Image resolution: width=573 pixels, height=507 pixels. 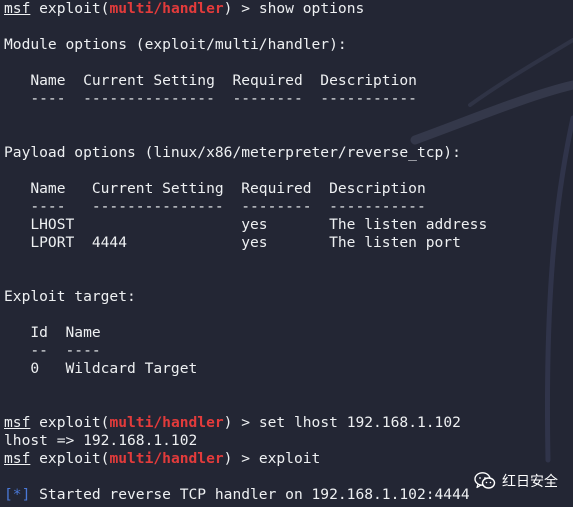 What do you see at coordinates (175, 44) in the screenshot?
I see `module-options-heading: Module options (exploit/multi/handler):` at bounding box center [175, 44].